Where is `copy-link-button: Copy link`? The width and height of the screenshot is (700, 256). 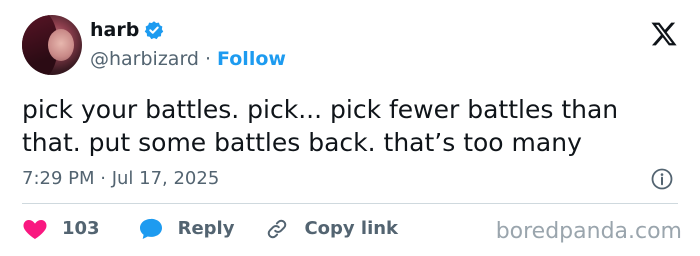 copy-link-button: Copy link is located at coordinates (331, 229).